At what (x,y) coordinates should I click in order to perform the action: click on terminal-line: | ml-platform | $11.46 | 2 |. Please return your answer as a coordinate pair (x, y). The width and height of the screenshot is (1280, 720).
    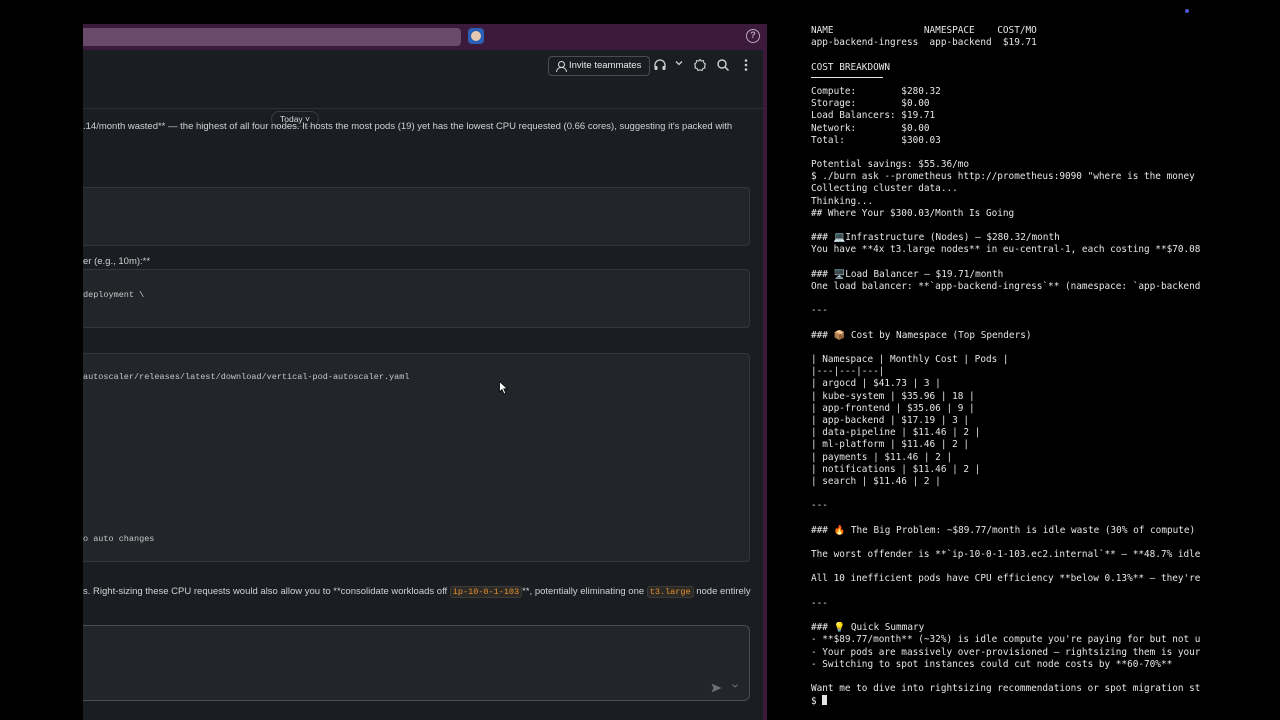
    Looking at the image, I should click on (890, 445).